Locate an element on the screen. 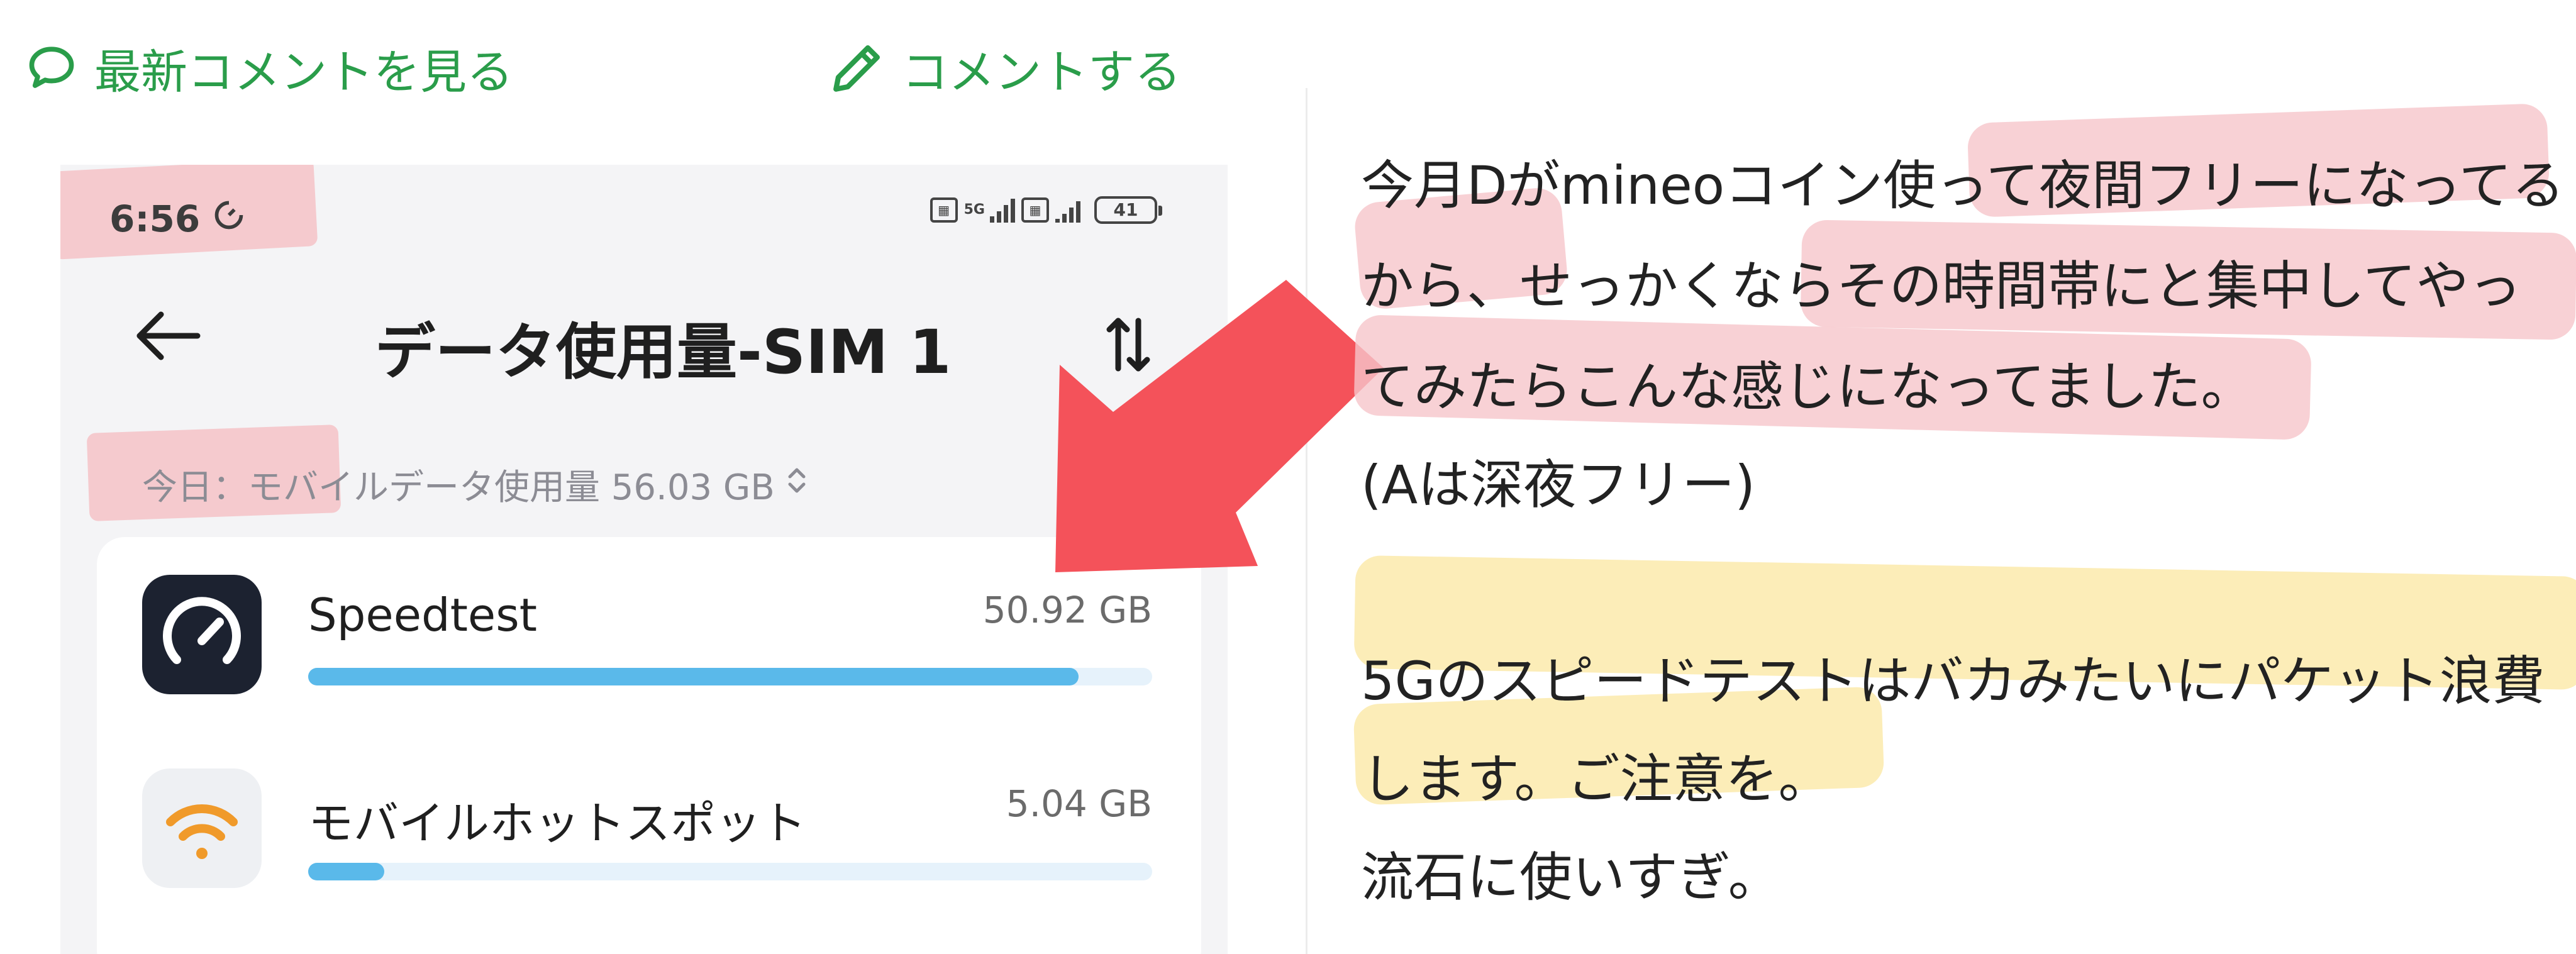 This screenshot has height=954, width=2576. status-bar-icons: ▦ 5G ▦ 41 is located at coordinates (1046, 210).